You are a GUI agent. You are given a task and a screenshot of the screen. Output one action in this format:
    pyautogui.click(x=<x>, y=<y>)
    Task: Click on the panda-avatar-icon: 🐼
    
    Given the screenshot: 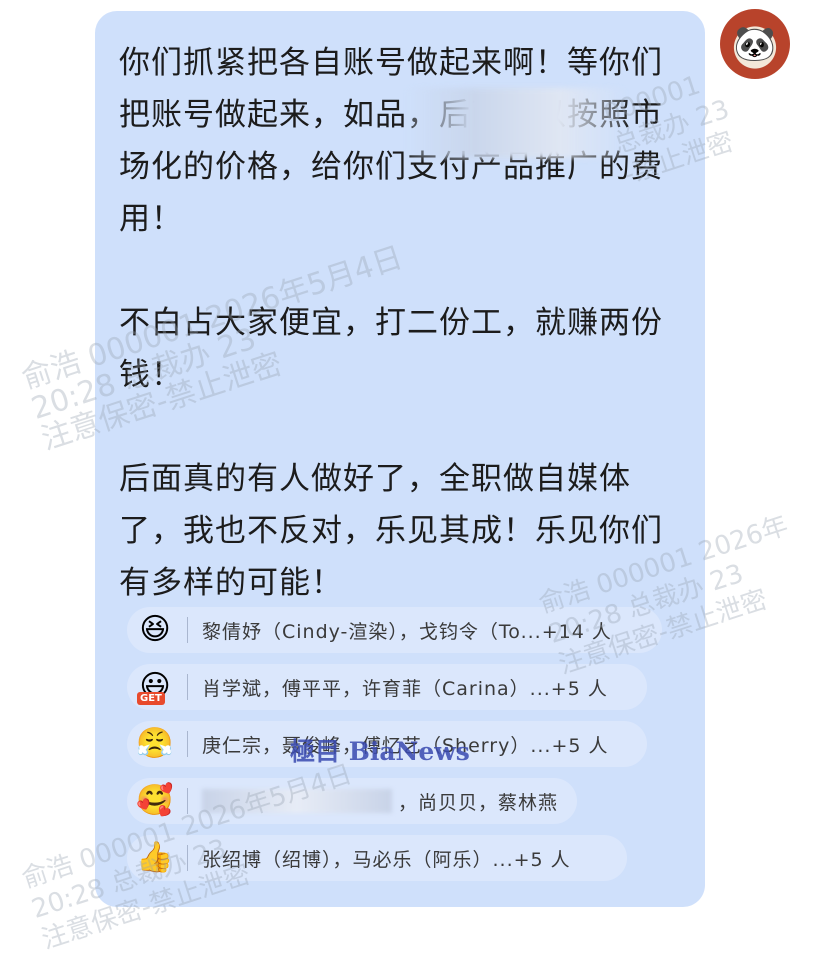 What is the action you would take?
    pyautogui.click(x=755, y=44)
    